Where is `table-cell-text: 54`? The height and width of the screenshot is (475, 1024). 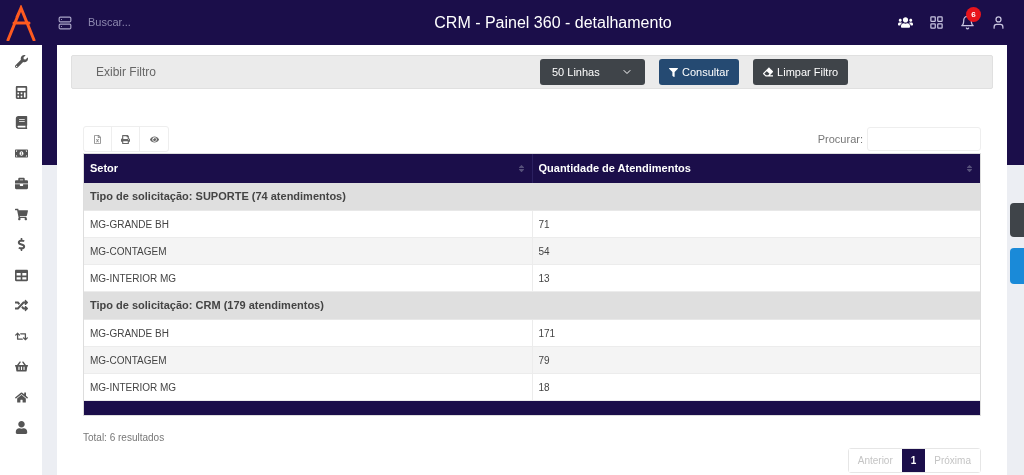
table-cell-text: 54 is located at coordinates (544, 251).